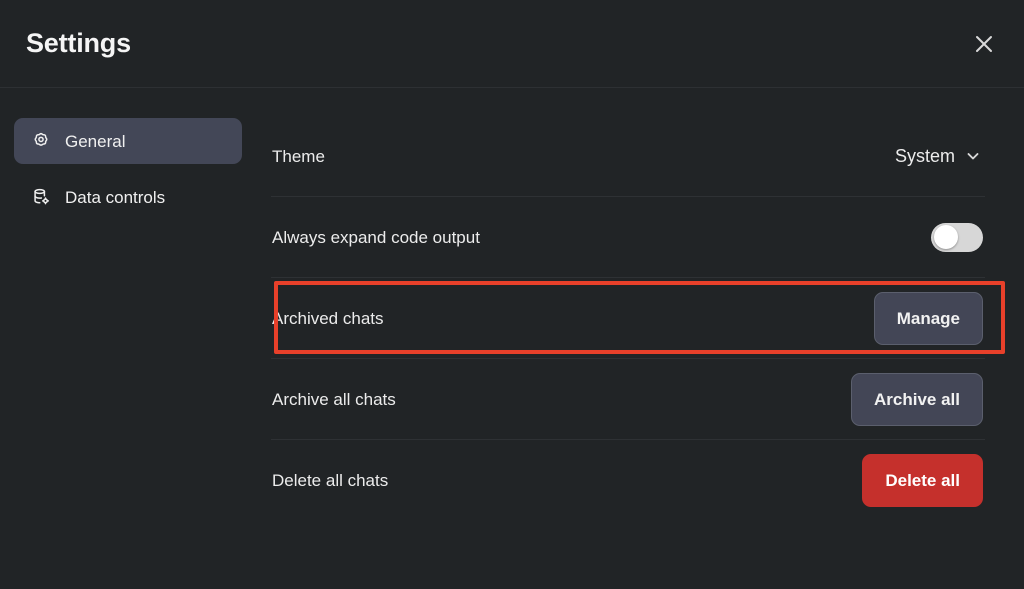  I want to click on manage-button: Manage, so click(928, 318).